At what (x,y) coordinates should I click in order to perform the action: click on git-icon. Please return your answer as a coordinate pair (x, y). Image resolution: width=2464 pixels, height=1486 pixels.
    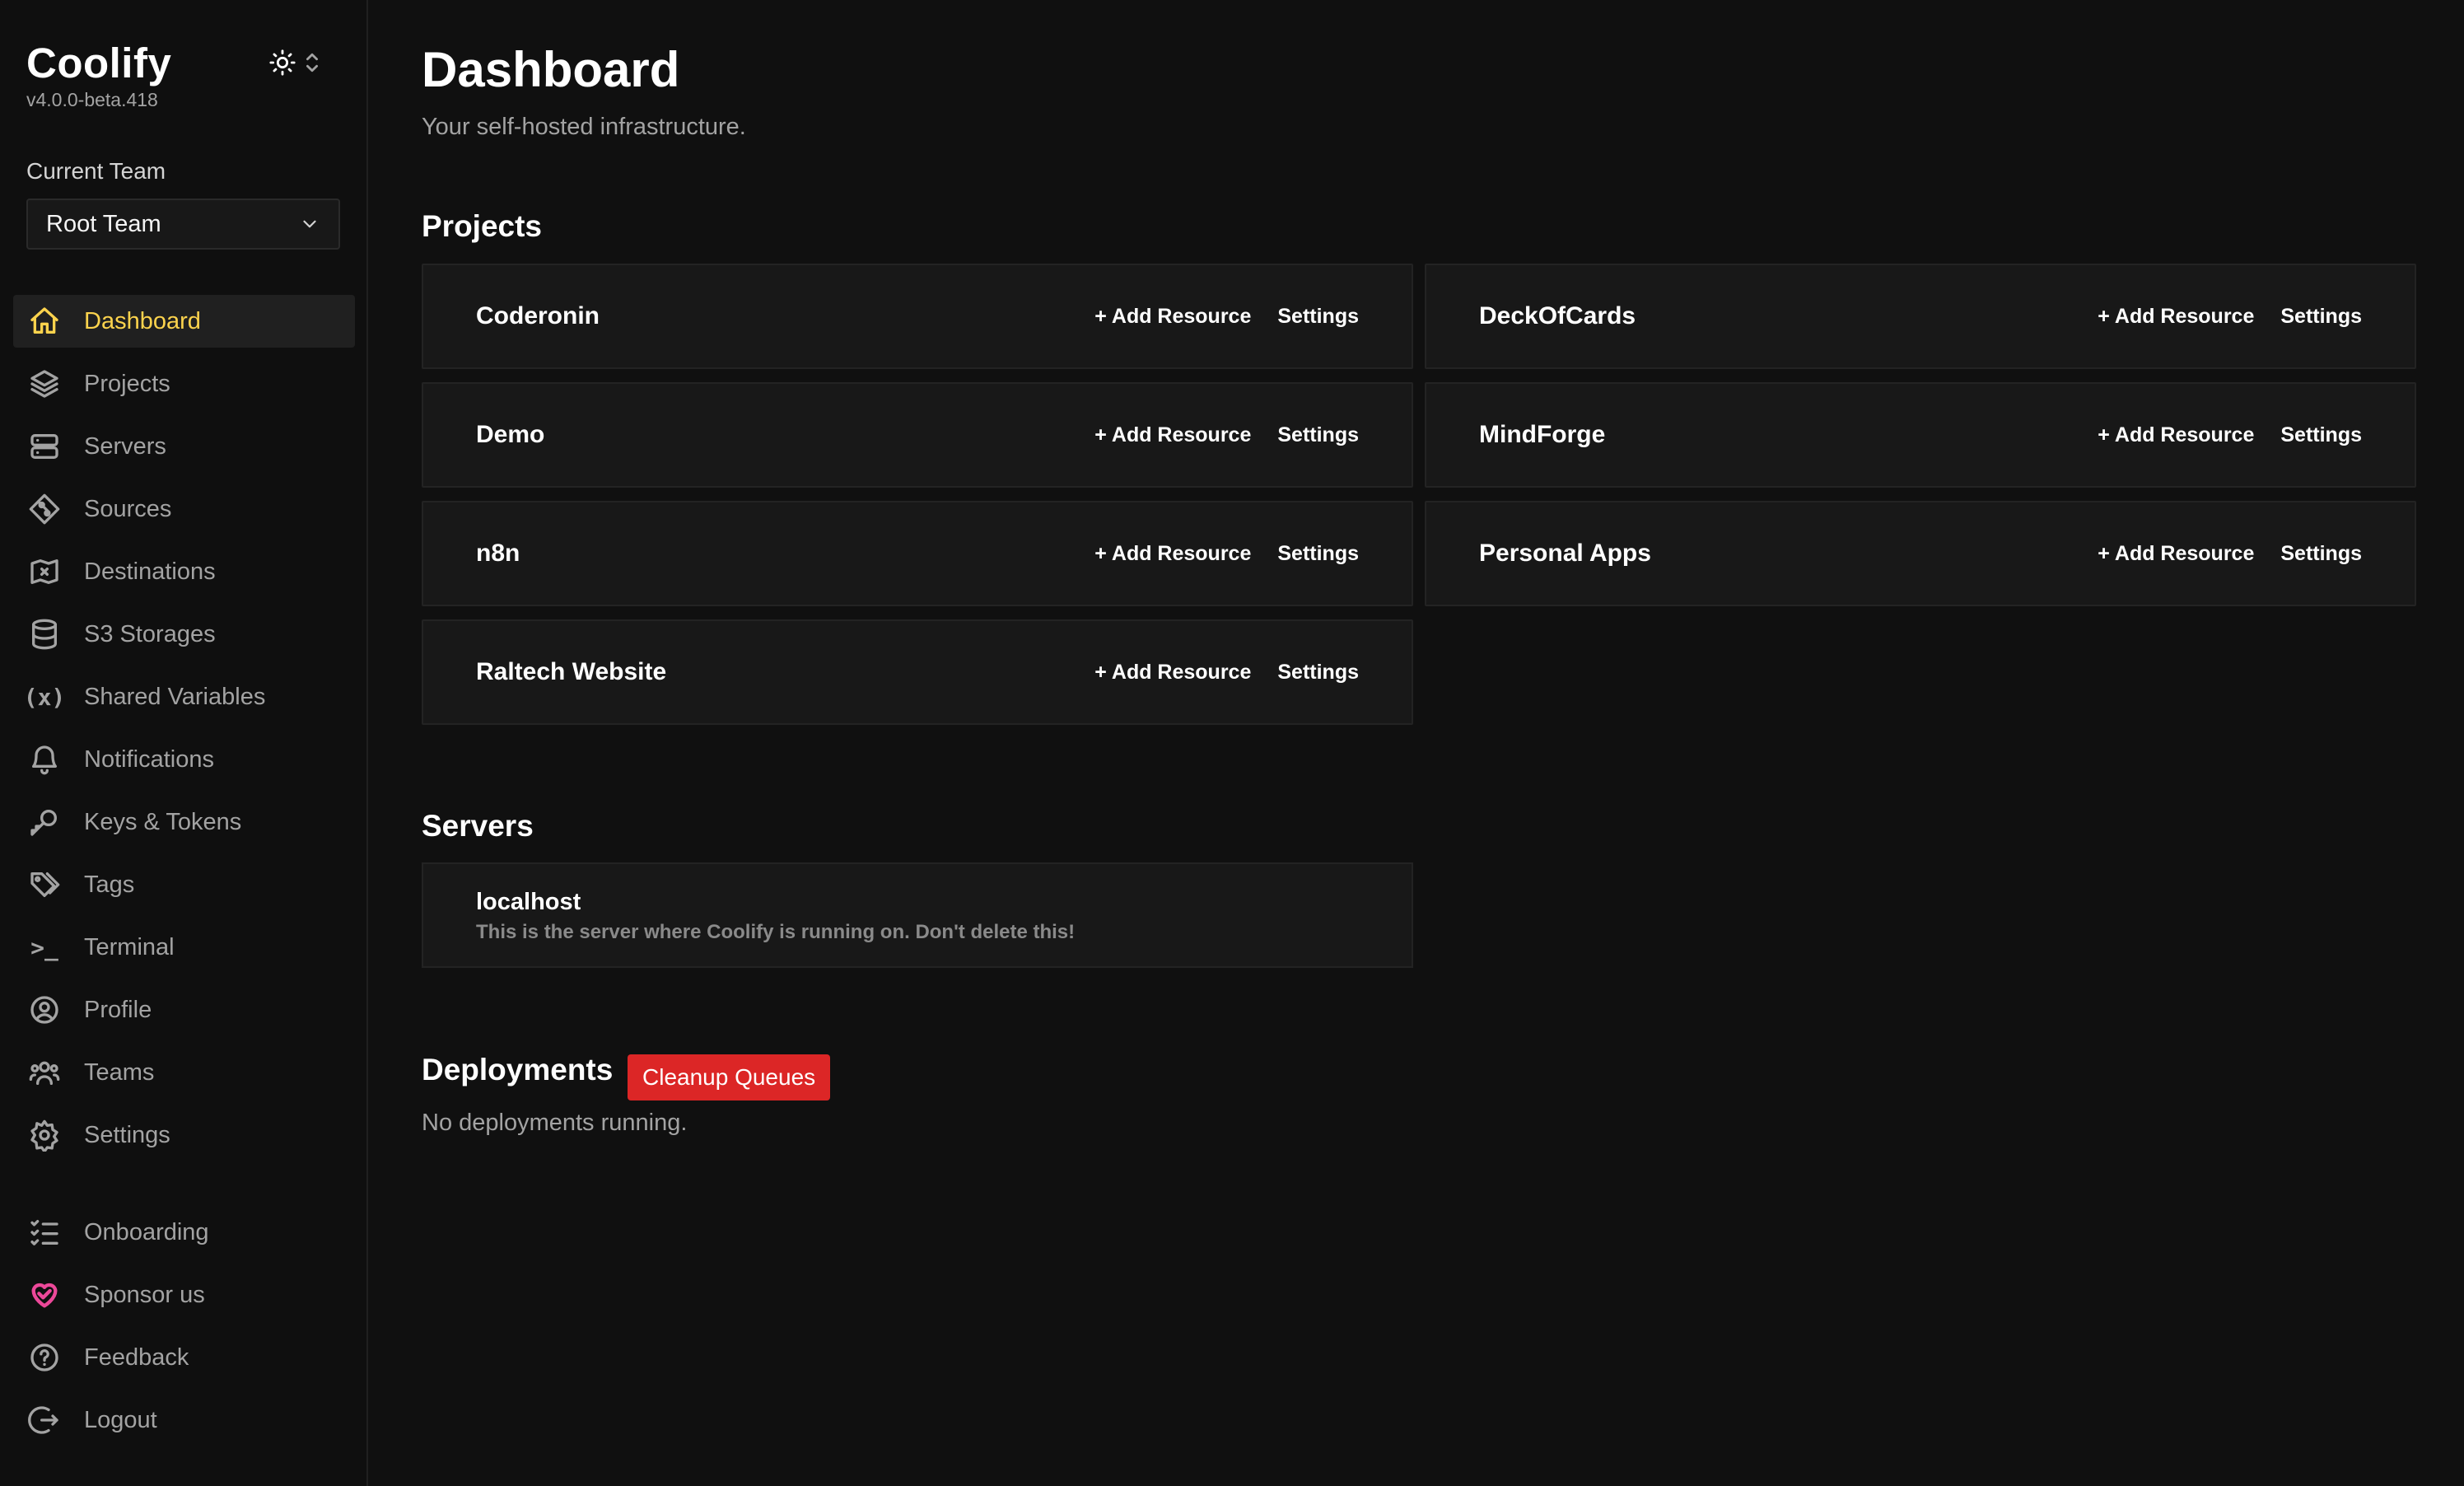
    Looking at the image, I should click on (44, 509).